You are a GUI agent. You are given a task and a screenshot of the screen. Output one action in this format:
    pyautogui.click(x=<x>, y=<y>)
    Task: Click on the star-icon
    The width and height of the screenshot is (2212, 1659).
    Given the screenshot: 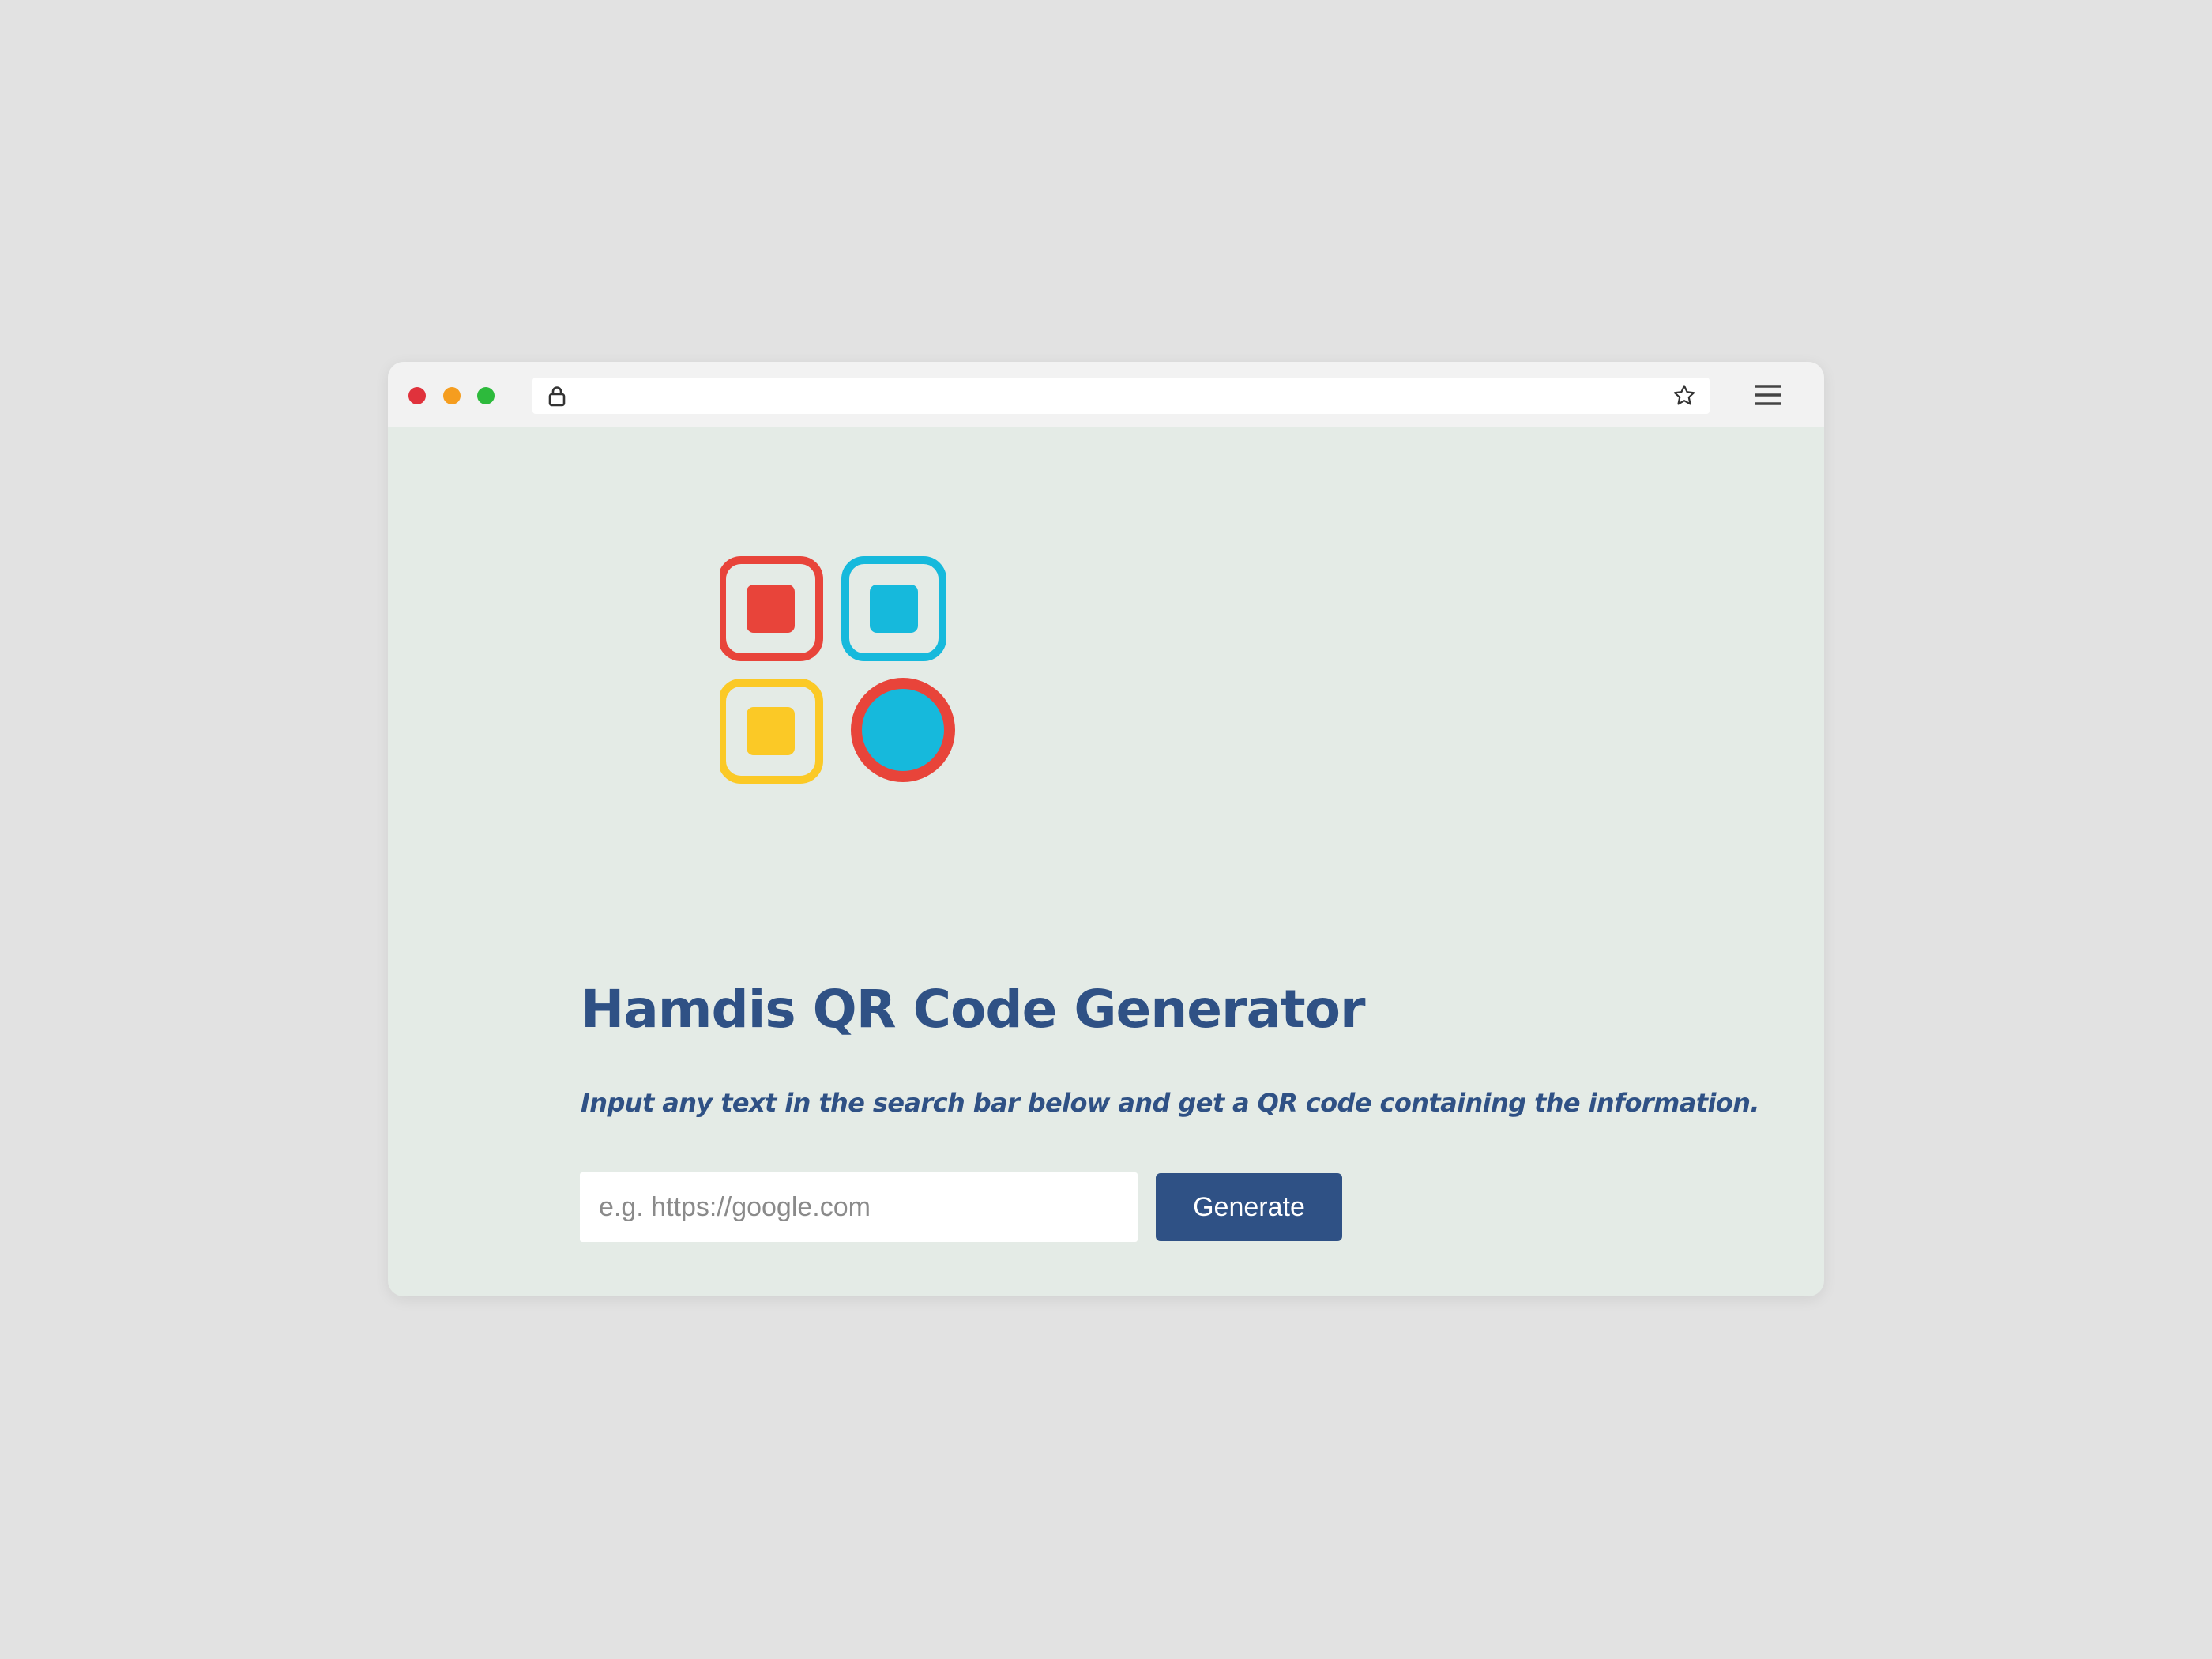 What is the action you would take?
    pyautogui.click(x=1684, y=396)
    